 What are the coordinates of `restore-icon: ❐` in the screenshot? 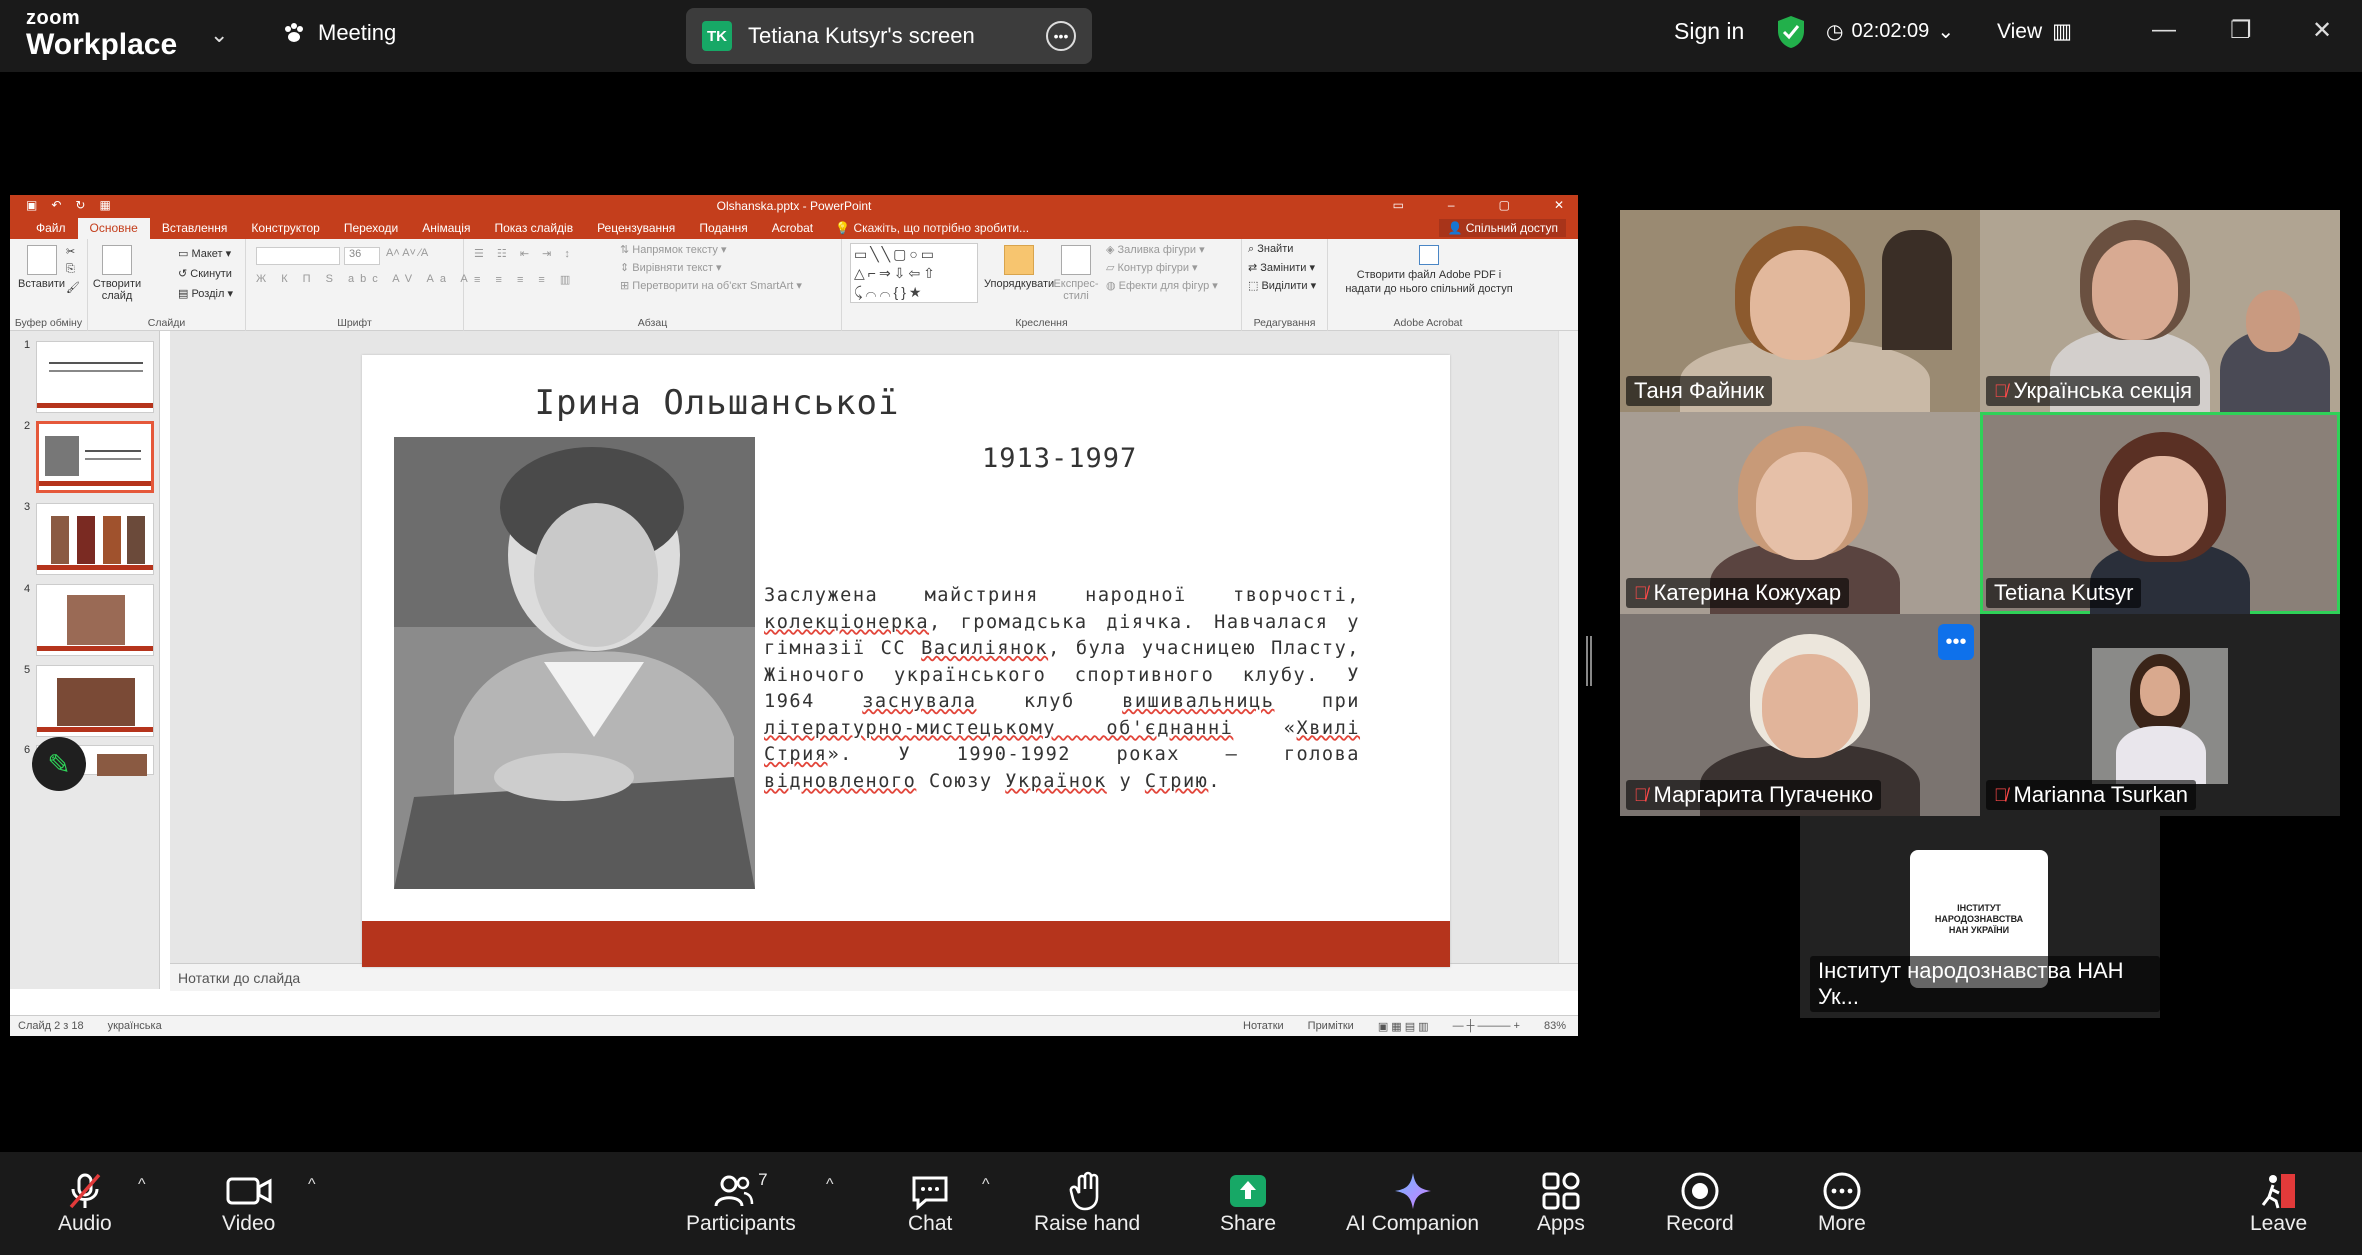 It's located at (2241, 30).